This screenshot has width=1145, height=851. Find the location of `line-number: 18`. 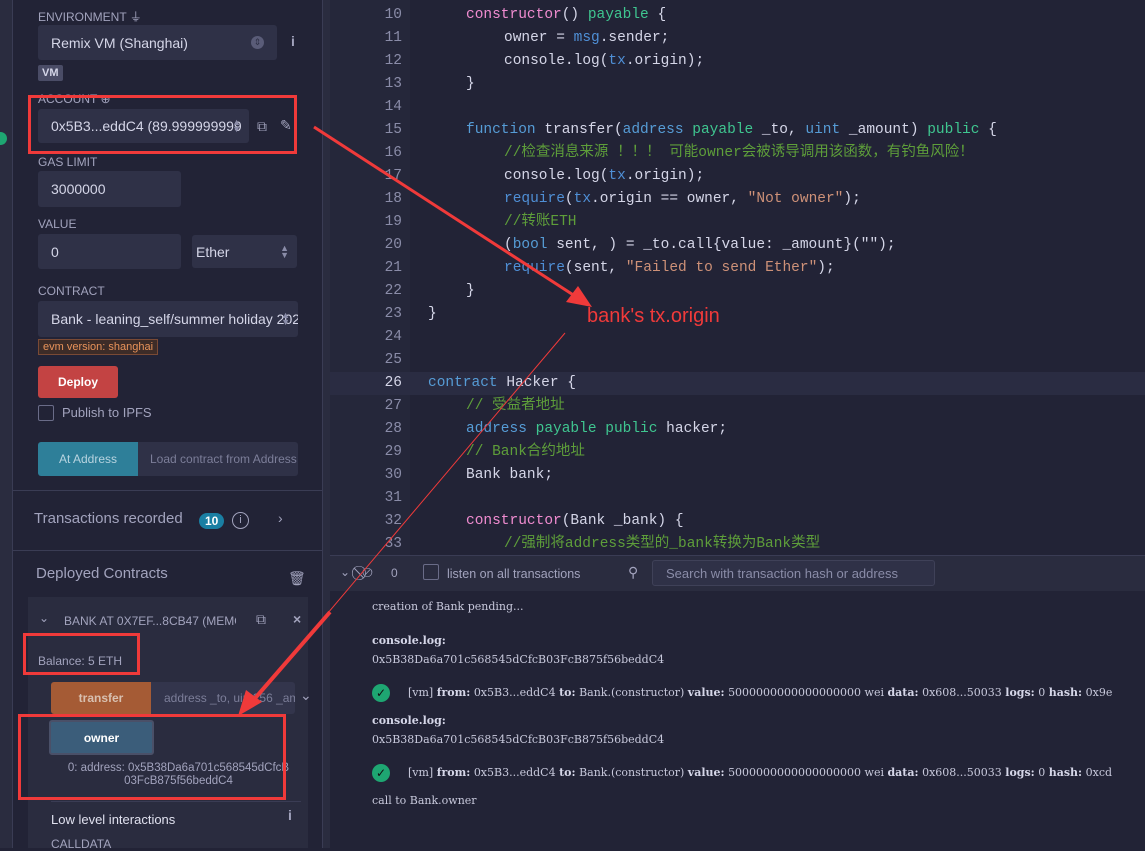

line-number: 18 is located at coordinates (393, 199).